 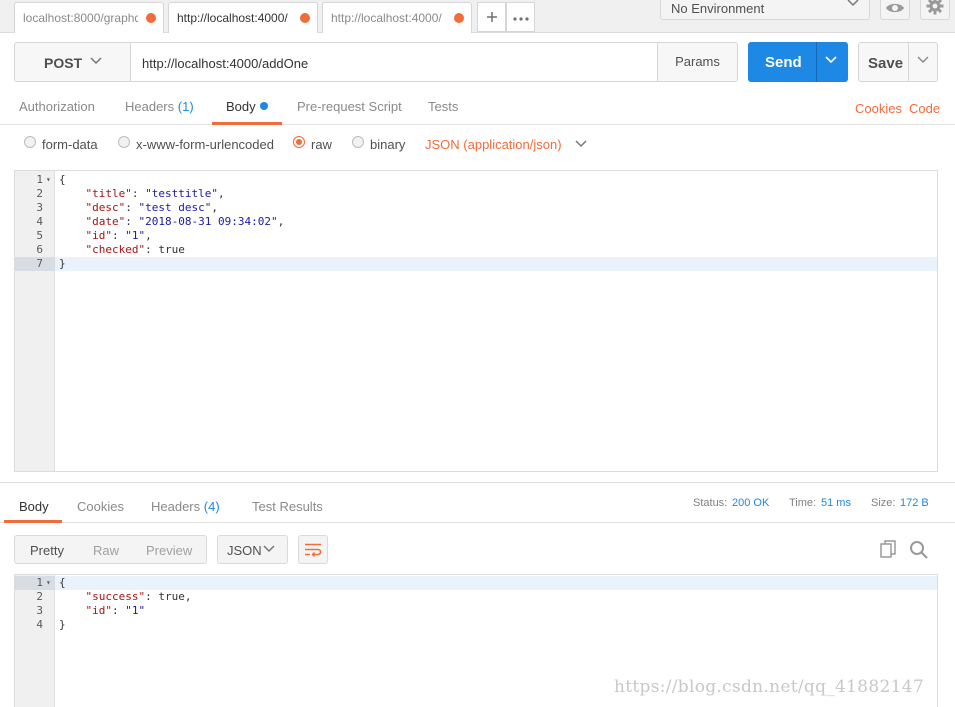 What do you see at coordinates (798, 62) in the screenshot?
I see `send-button: Send` at bounding box center [798, 62].